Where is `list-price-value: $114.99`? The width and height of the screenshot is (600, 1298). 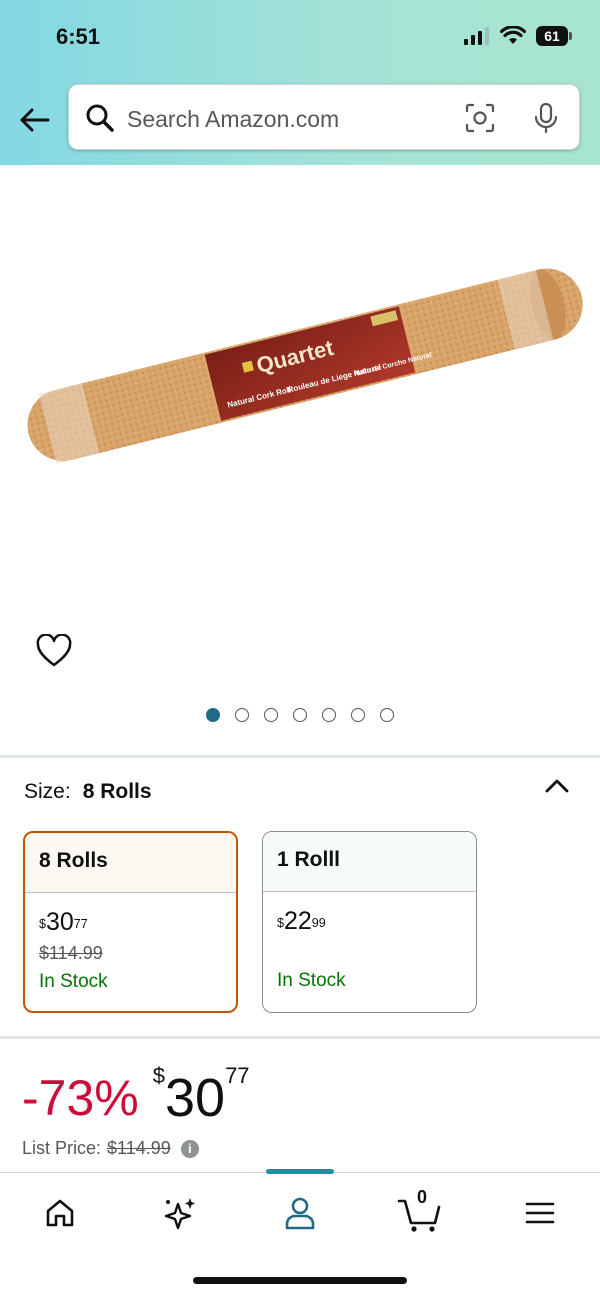
list-price-value: $114.99 is located at coordinates (139, 1148).